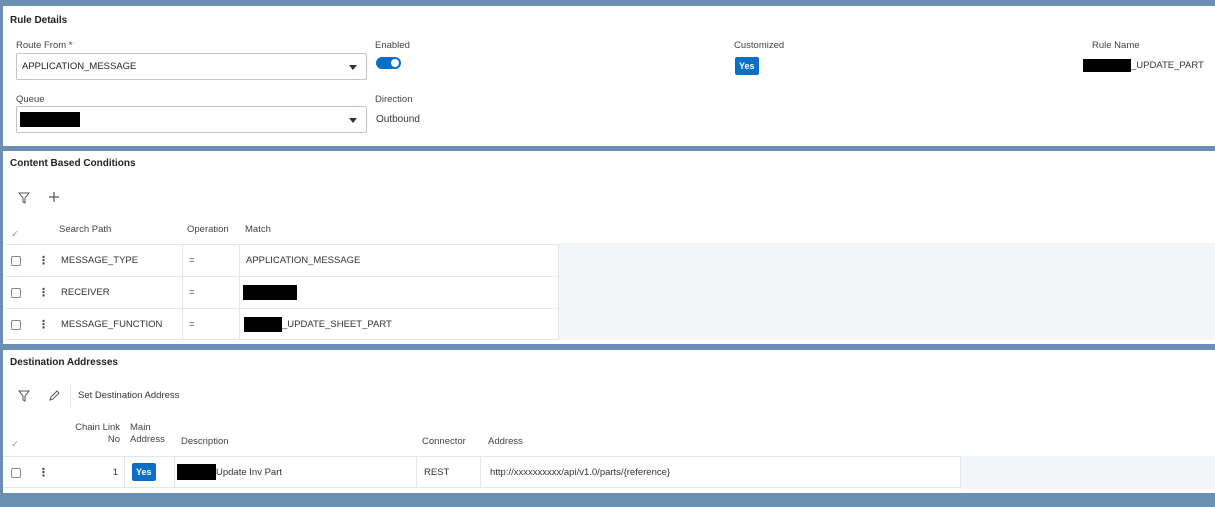 The width and height of the screenshot is (1215, 507). I want to click on plus-icon, so click(54, 197).